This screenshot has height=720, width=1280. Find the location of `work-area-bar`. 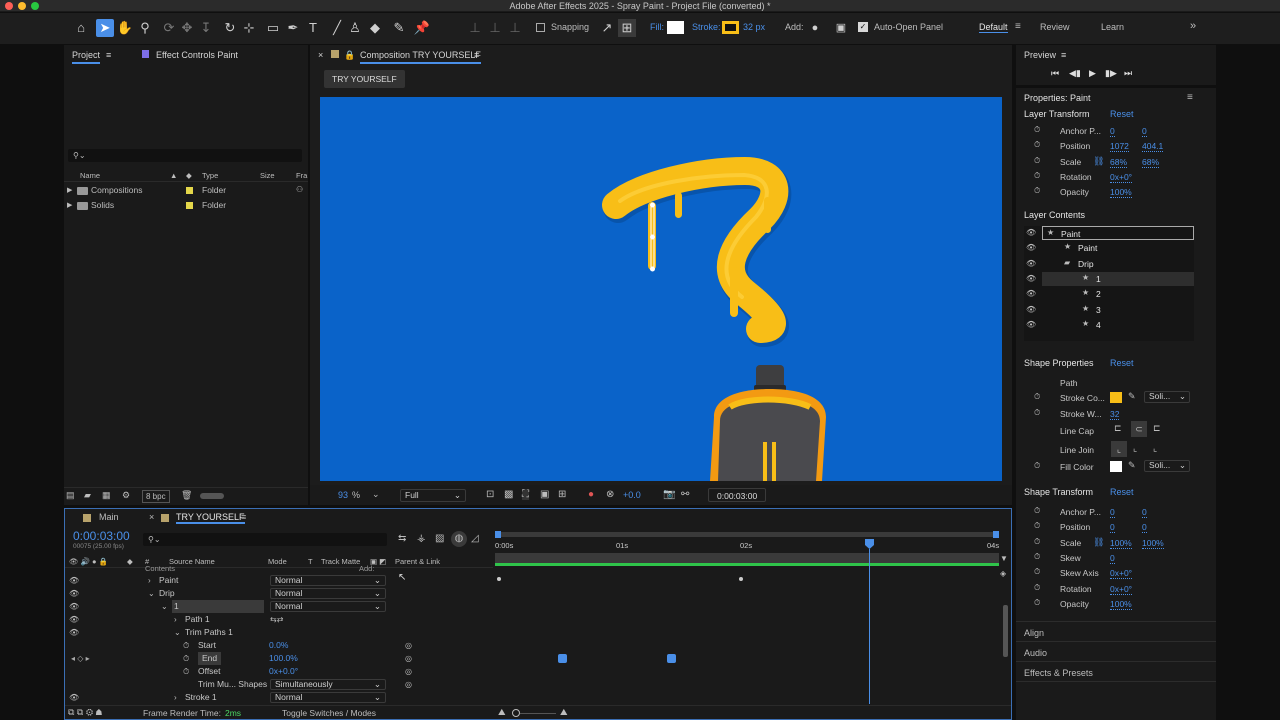

work-area-bar is located at coordinates (747, 534).